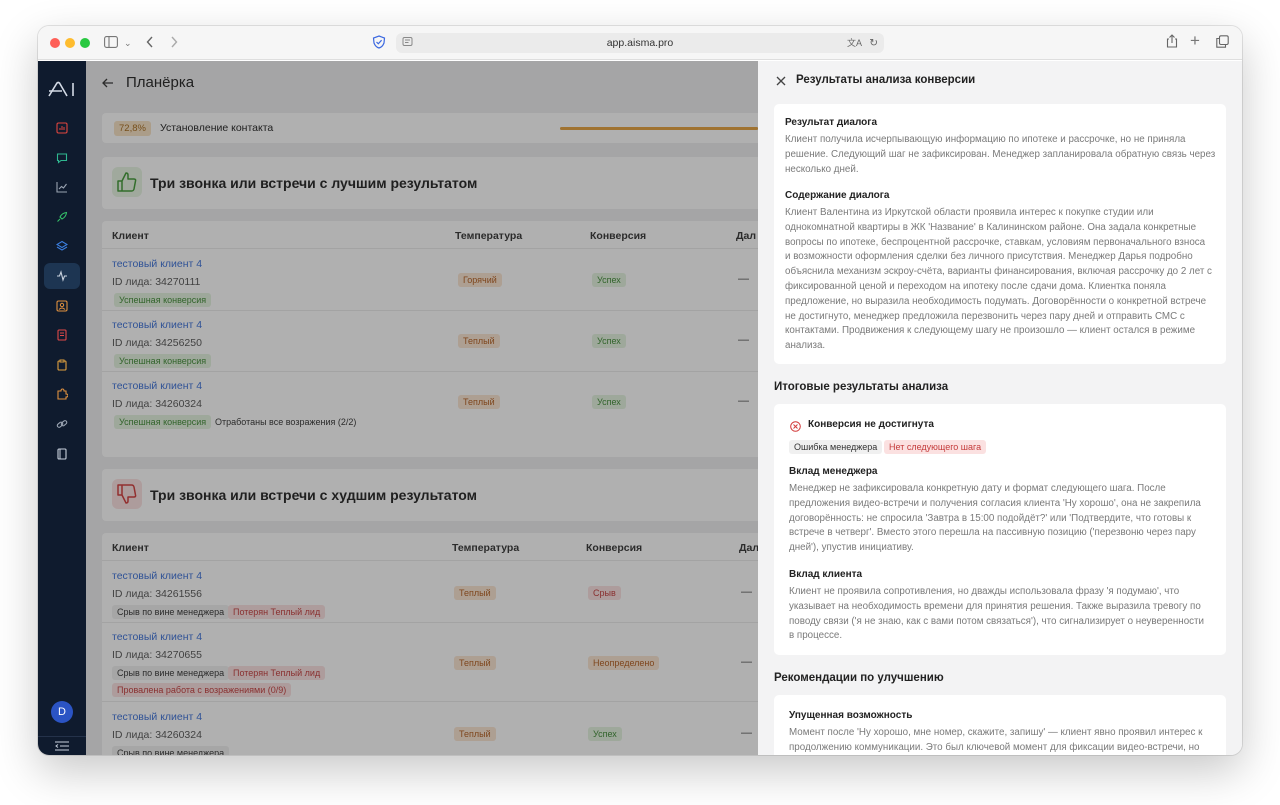 The height and width of the screenshot is (805, 1280). I want to click on sidebar-collapse-button, so click(62, 745).